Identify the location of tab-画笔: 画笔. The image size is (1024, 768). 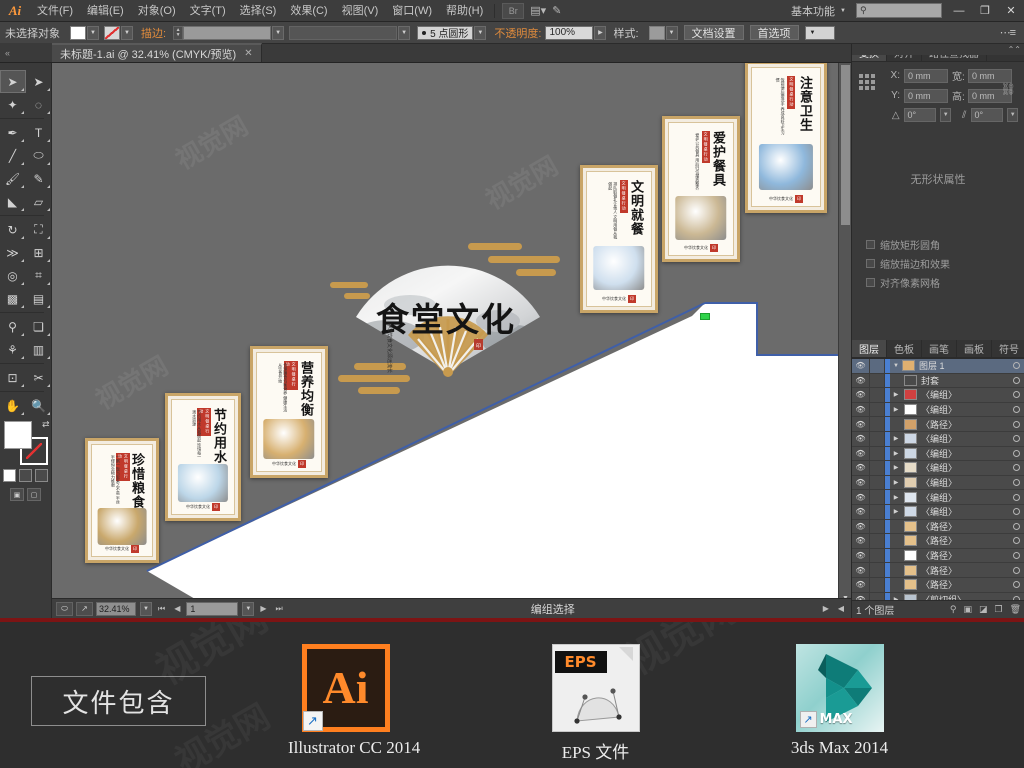
(939, 348).